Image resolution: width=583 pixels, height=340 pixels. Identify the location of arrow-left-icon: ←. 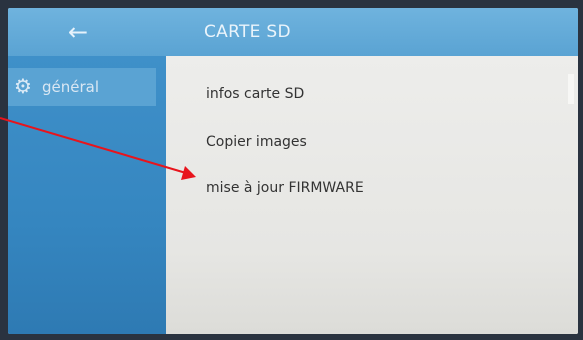
(78, 32).